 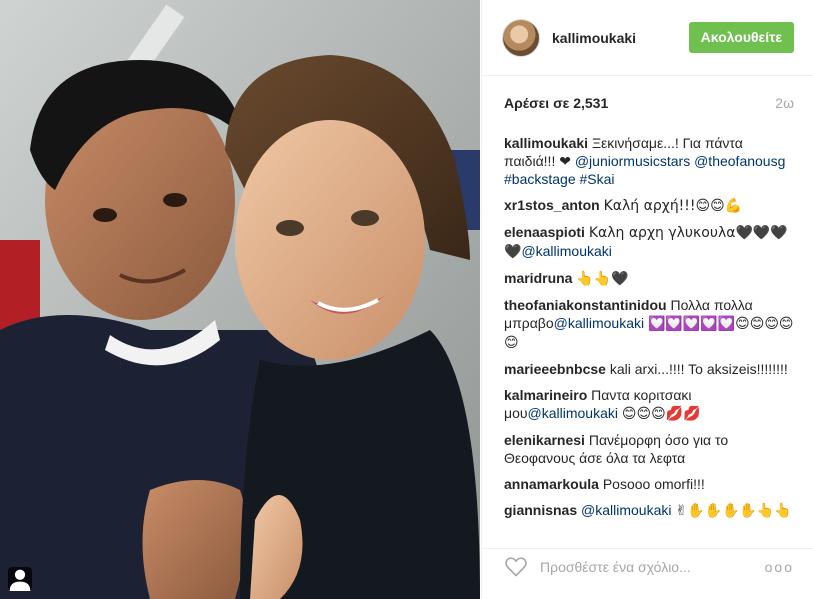 I want to click on caption-mention: @juniormusicstars, so click(x=632, y=161).